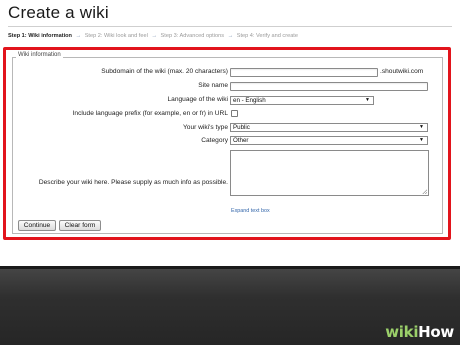 The width and height of the screenshot is (460, 345). Describe the element at coordinates (213, 85) in the screenshot. I see `site-name-label: Site name` at that location.